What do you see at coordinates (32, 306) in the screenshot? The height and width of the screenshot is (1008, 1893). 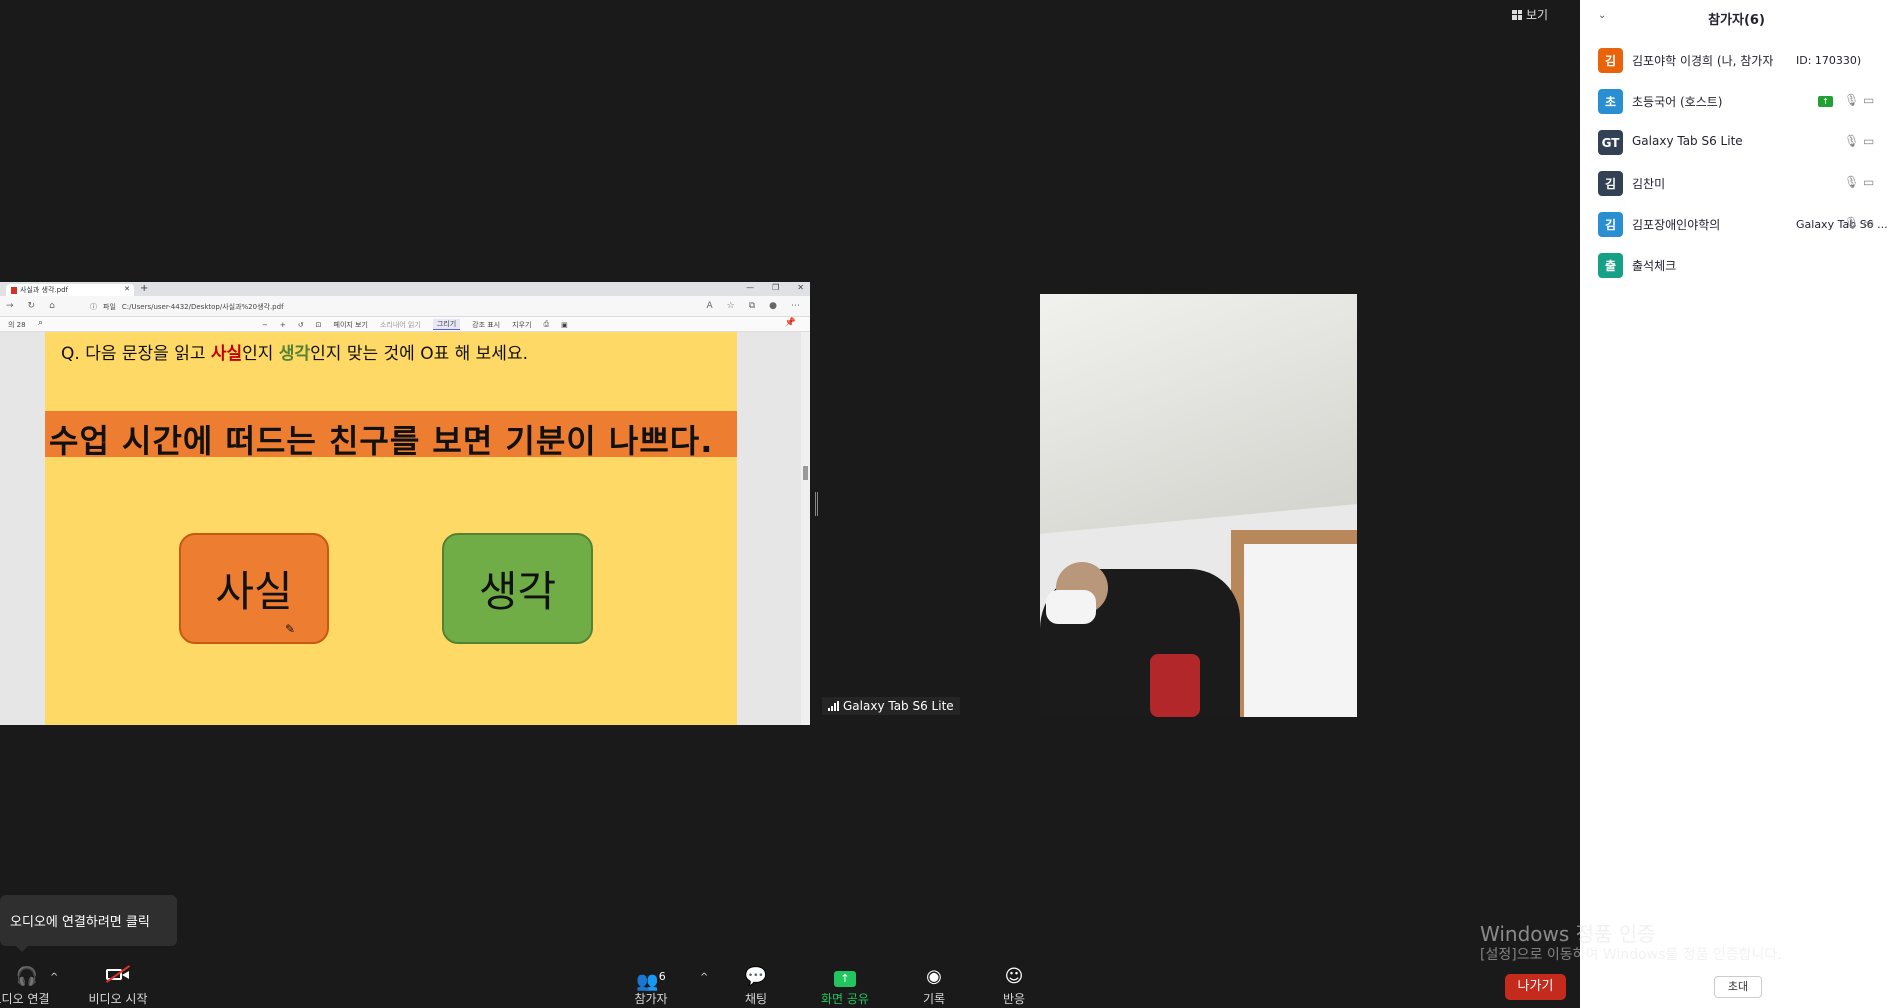 I see `refresh-icon: ↻` at bounding box center [32, 306].